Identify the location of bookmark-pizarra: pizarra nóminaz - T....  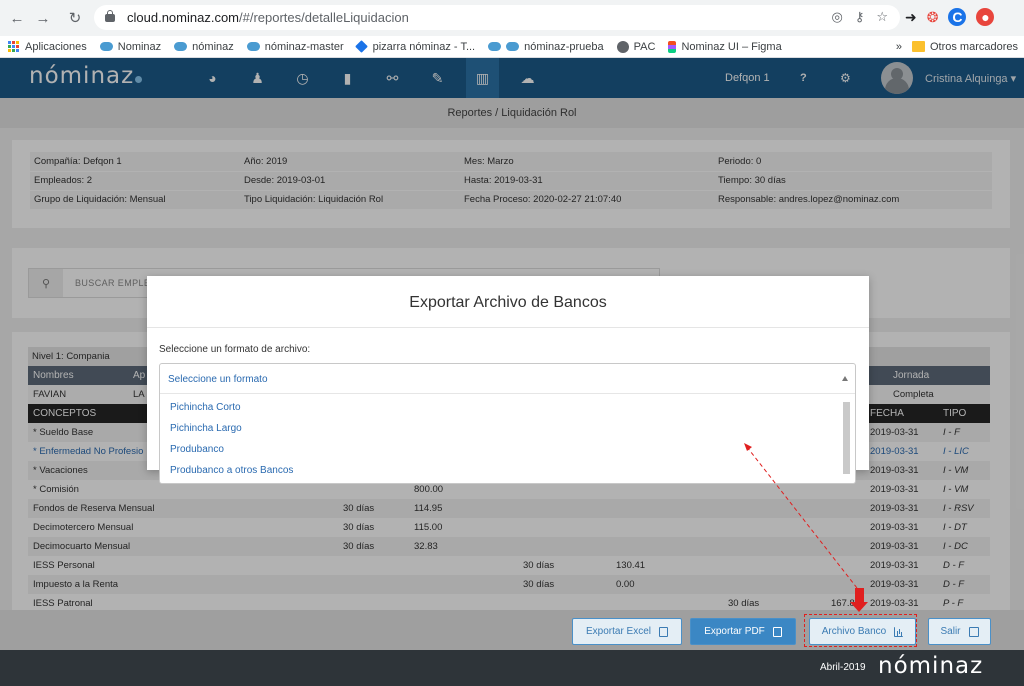
(414, 46).